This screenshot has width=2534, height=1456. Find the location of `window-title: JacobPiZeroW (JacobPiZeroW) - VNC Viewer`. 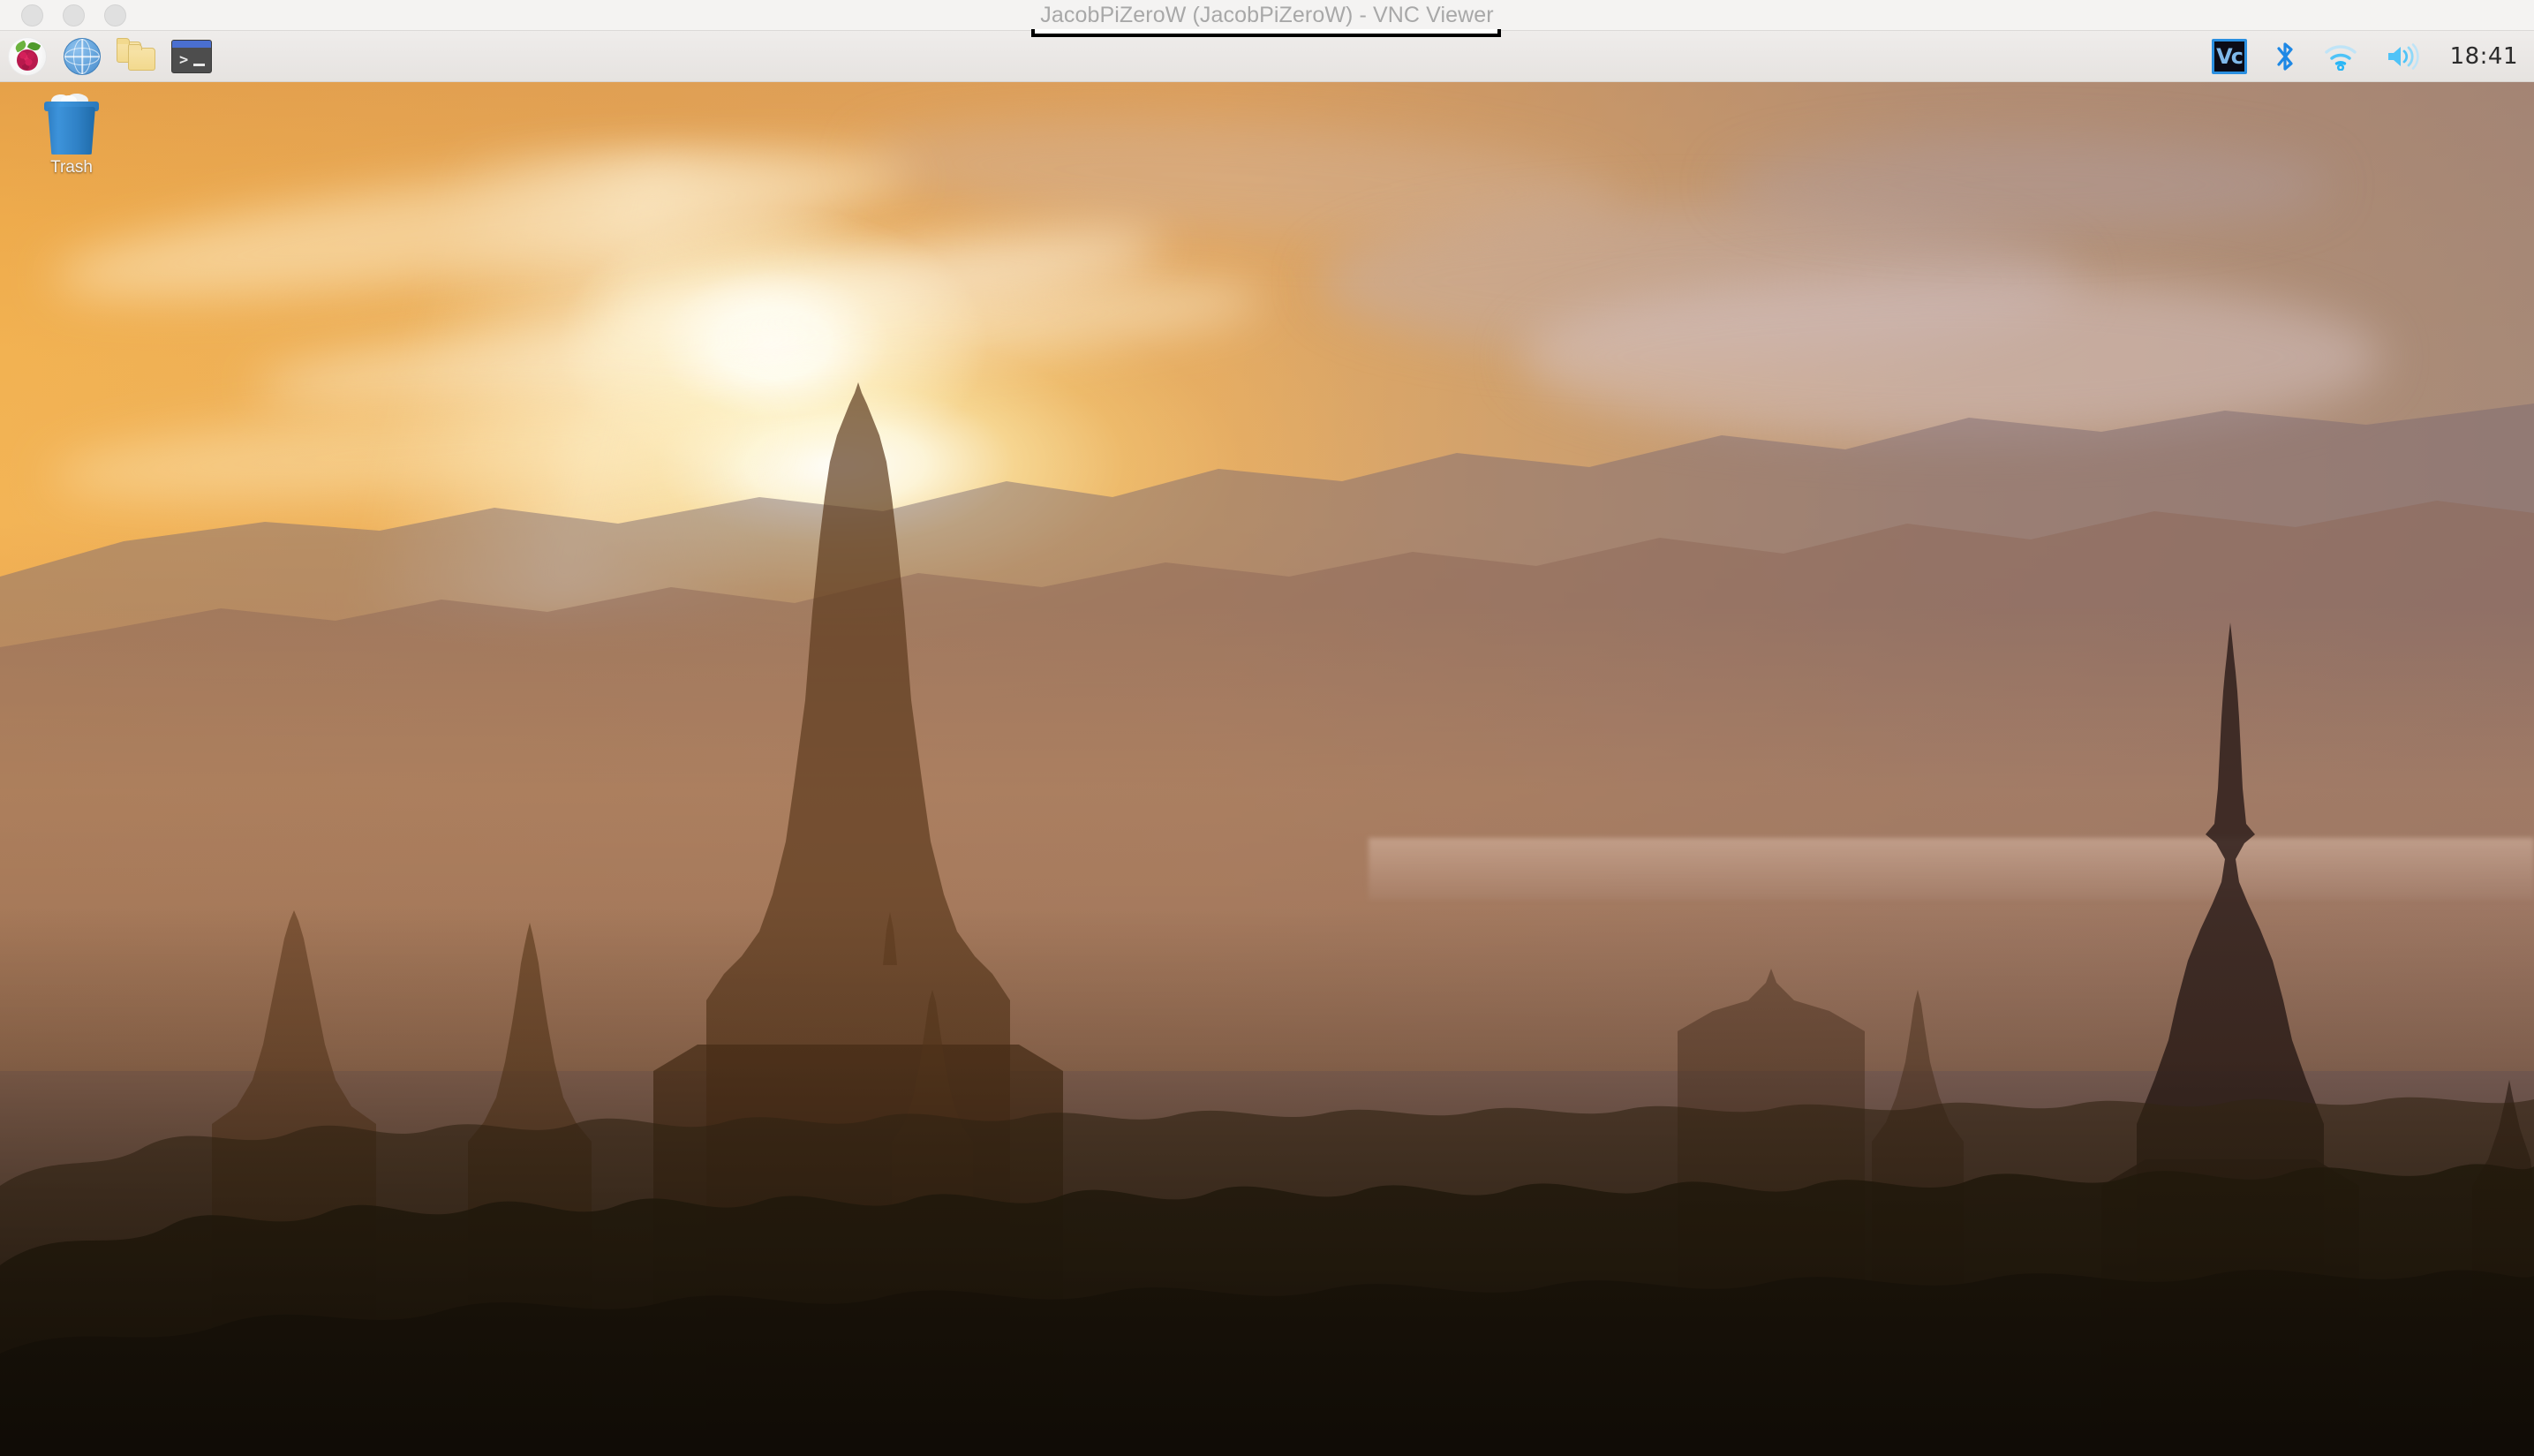

window-title: JacobPiZeroW (JacobPiZeroW) - VNC Viewer is located at coordinates (1267, 15).